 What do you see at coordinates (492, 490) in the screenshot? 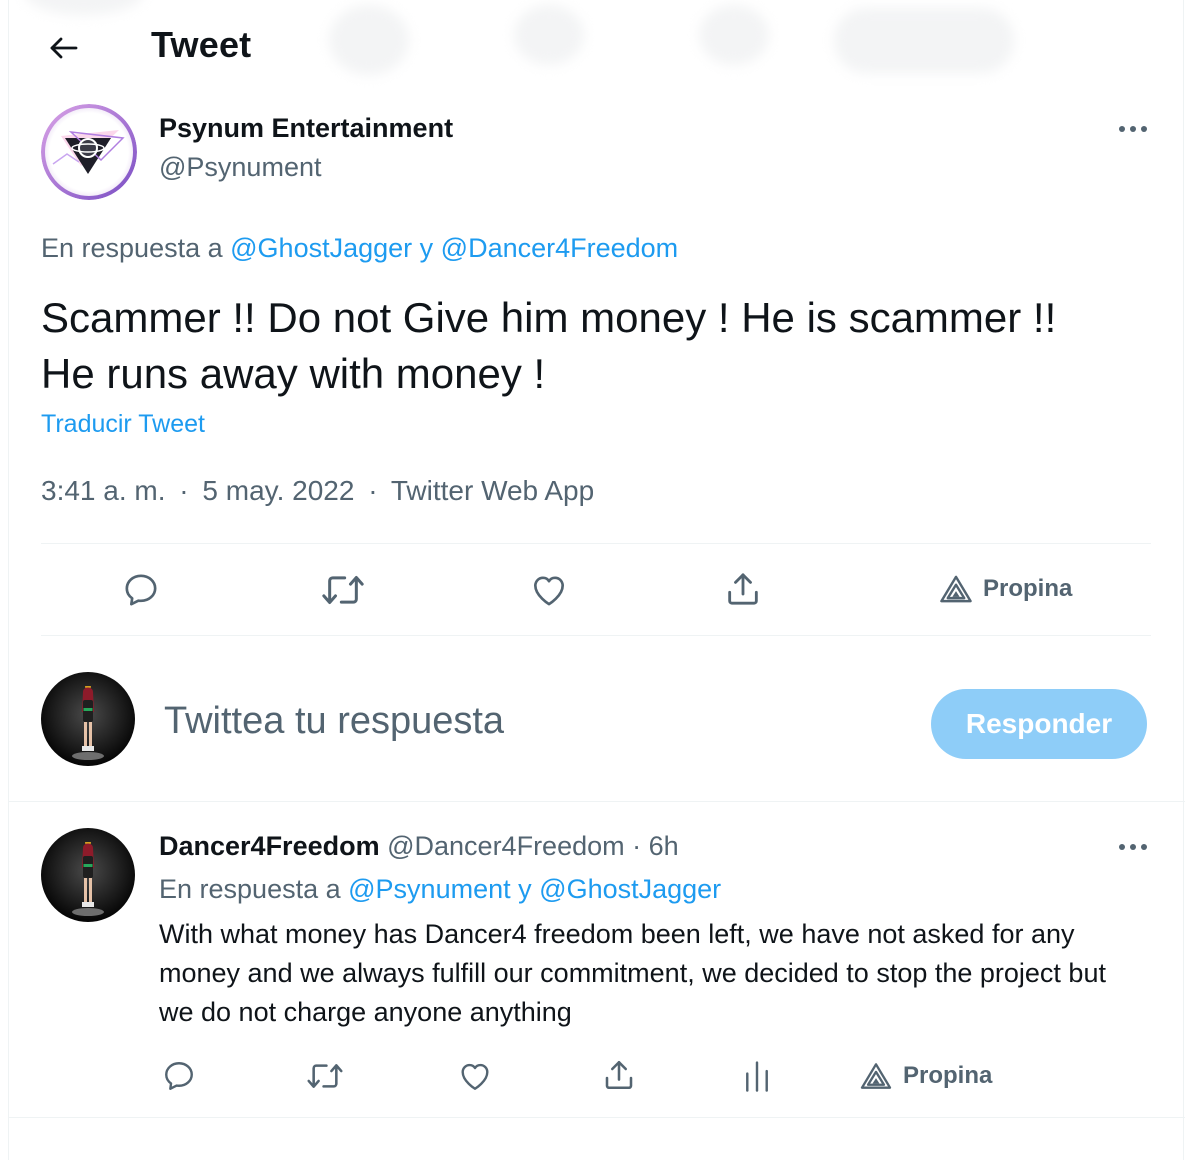
I see `tweet-source: Twitter Web App` at bounding box center [492, 490].